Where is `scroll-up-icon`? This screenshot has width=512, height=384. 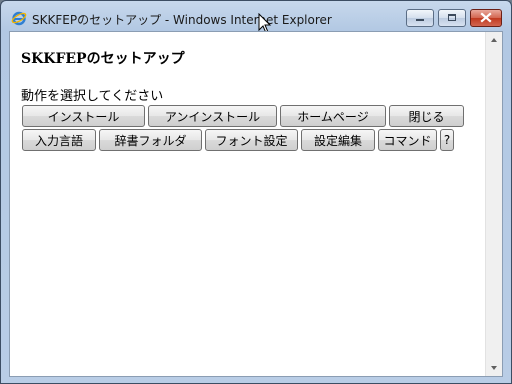
scroll-up-icon is located at coordinates (494, 40).